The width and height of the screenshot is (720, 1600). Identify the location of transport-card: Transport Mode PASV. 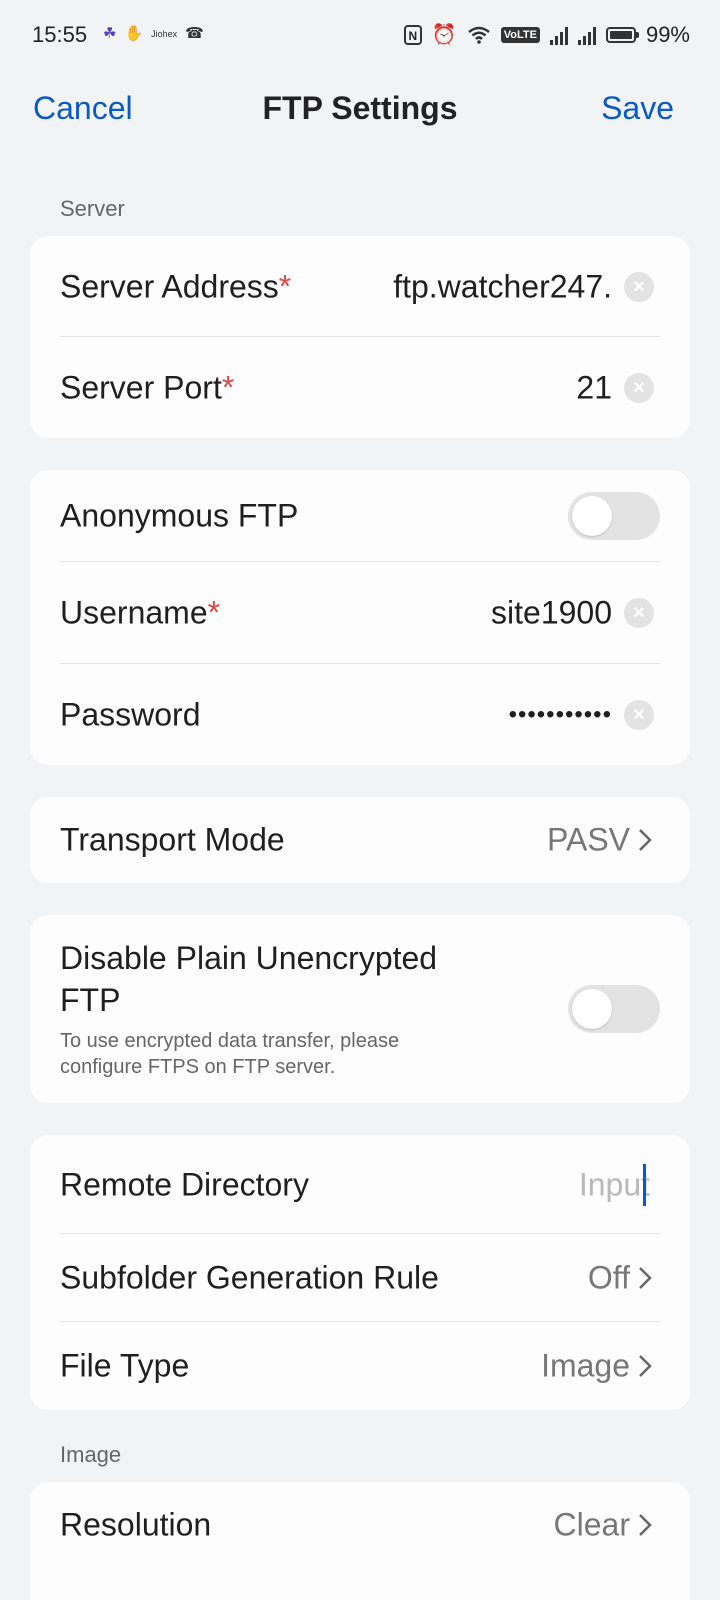
(360, 840).